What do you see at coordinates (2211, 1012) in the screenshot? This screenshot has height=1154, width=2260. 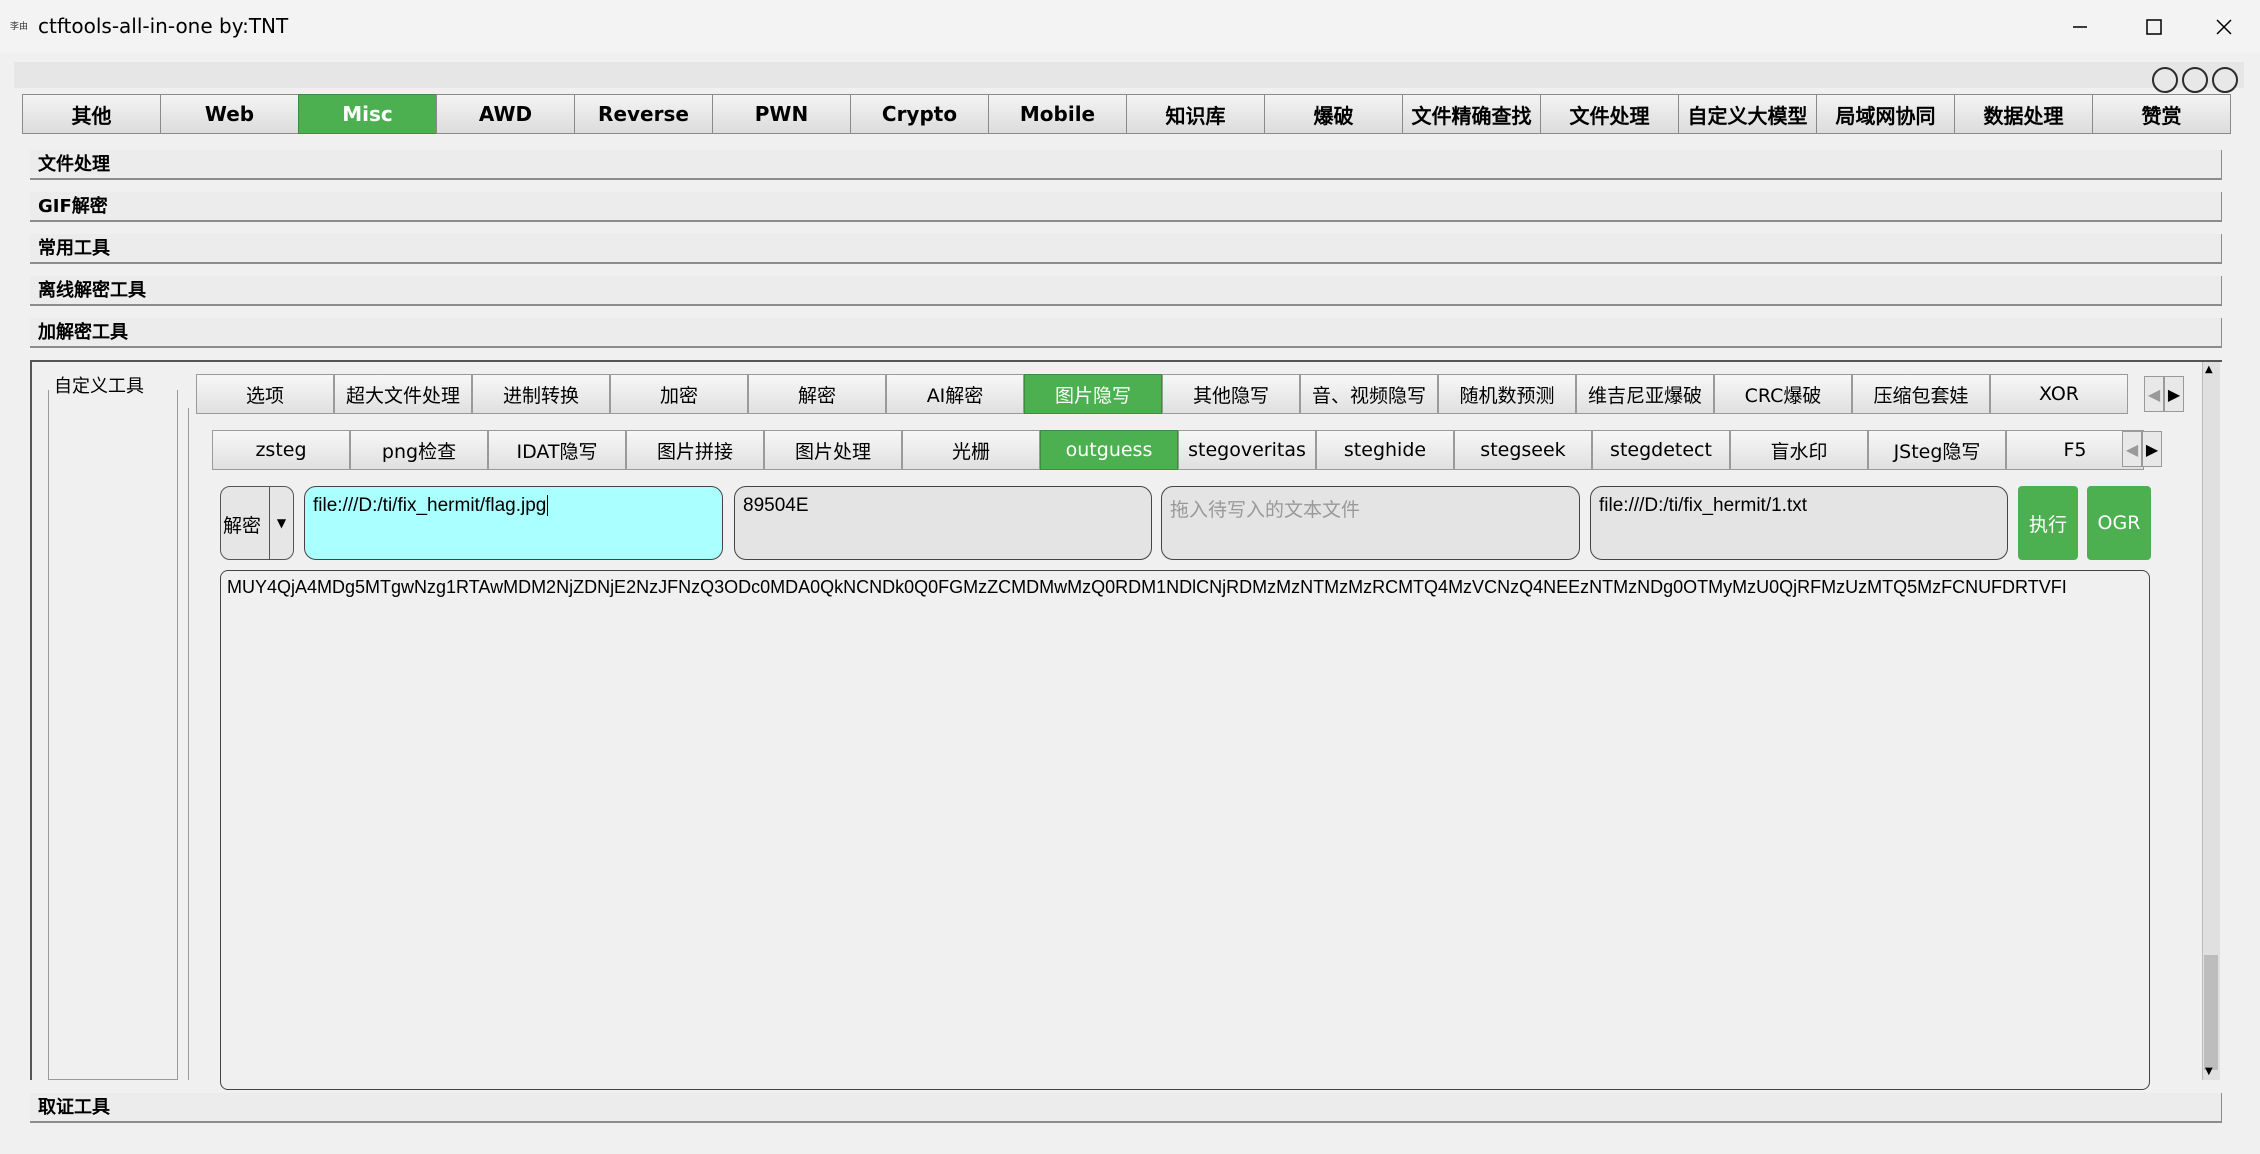 I see `scrollbar-thumb` at bounding box center [2211, 1012].